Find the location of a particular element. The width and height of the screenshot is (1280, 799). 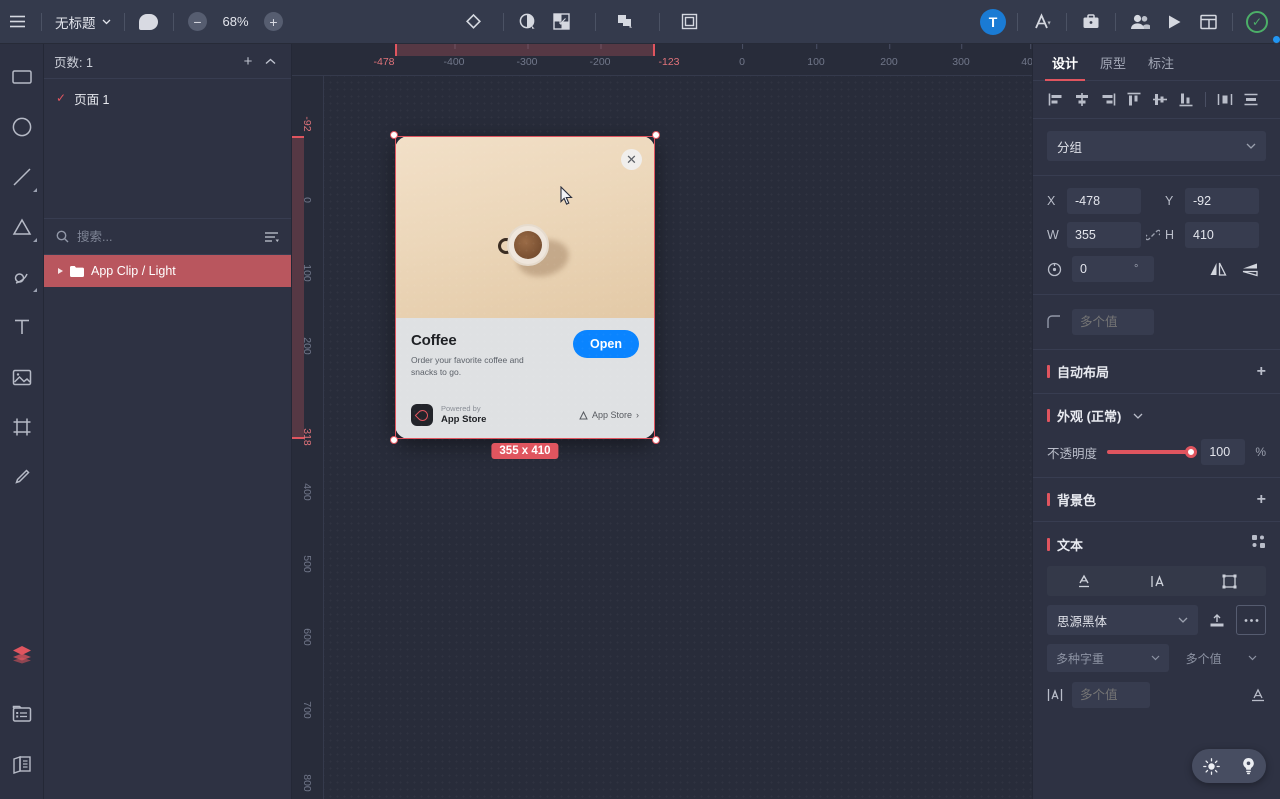

font-family-select: 思源黑体 is located at coordinates (1122, 620).